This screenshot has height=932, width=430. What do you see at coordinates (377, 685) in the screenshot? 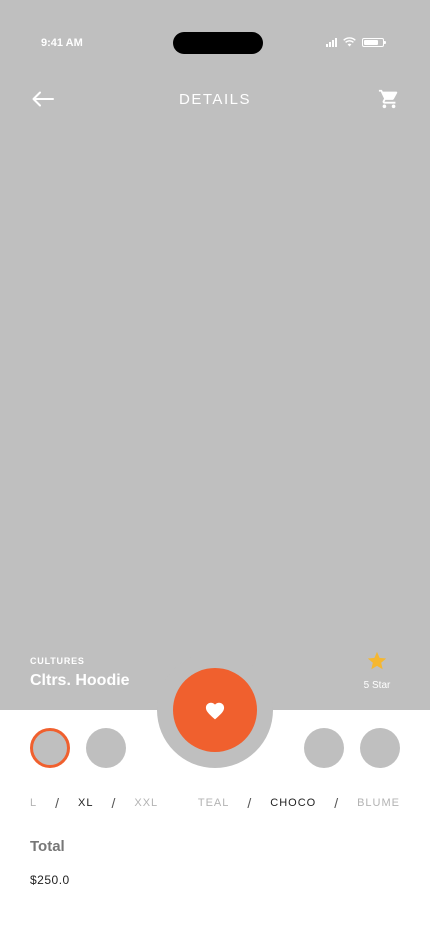
I see `rating-label: 5 Star` at bounding box center [377, 685].